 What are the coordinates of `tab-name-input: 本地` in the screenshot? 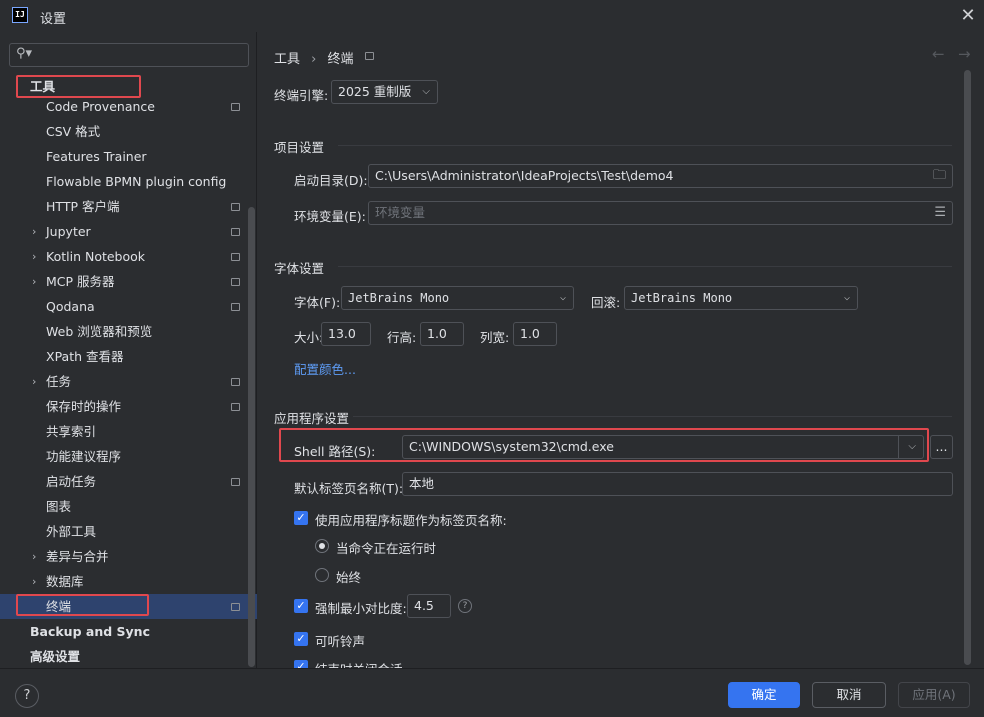 It's located at (677, 484).